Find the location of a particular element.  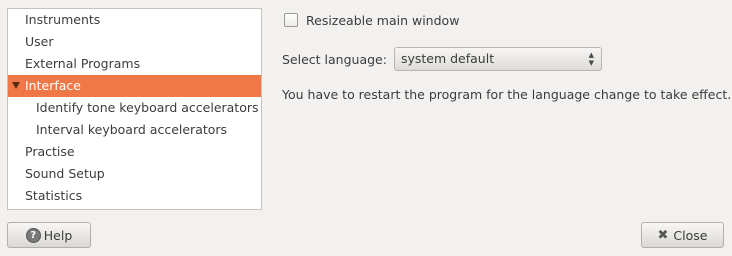

close-icon: ✖ is located at coordinates (663, 235).